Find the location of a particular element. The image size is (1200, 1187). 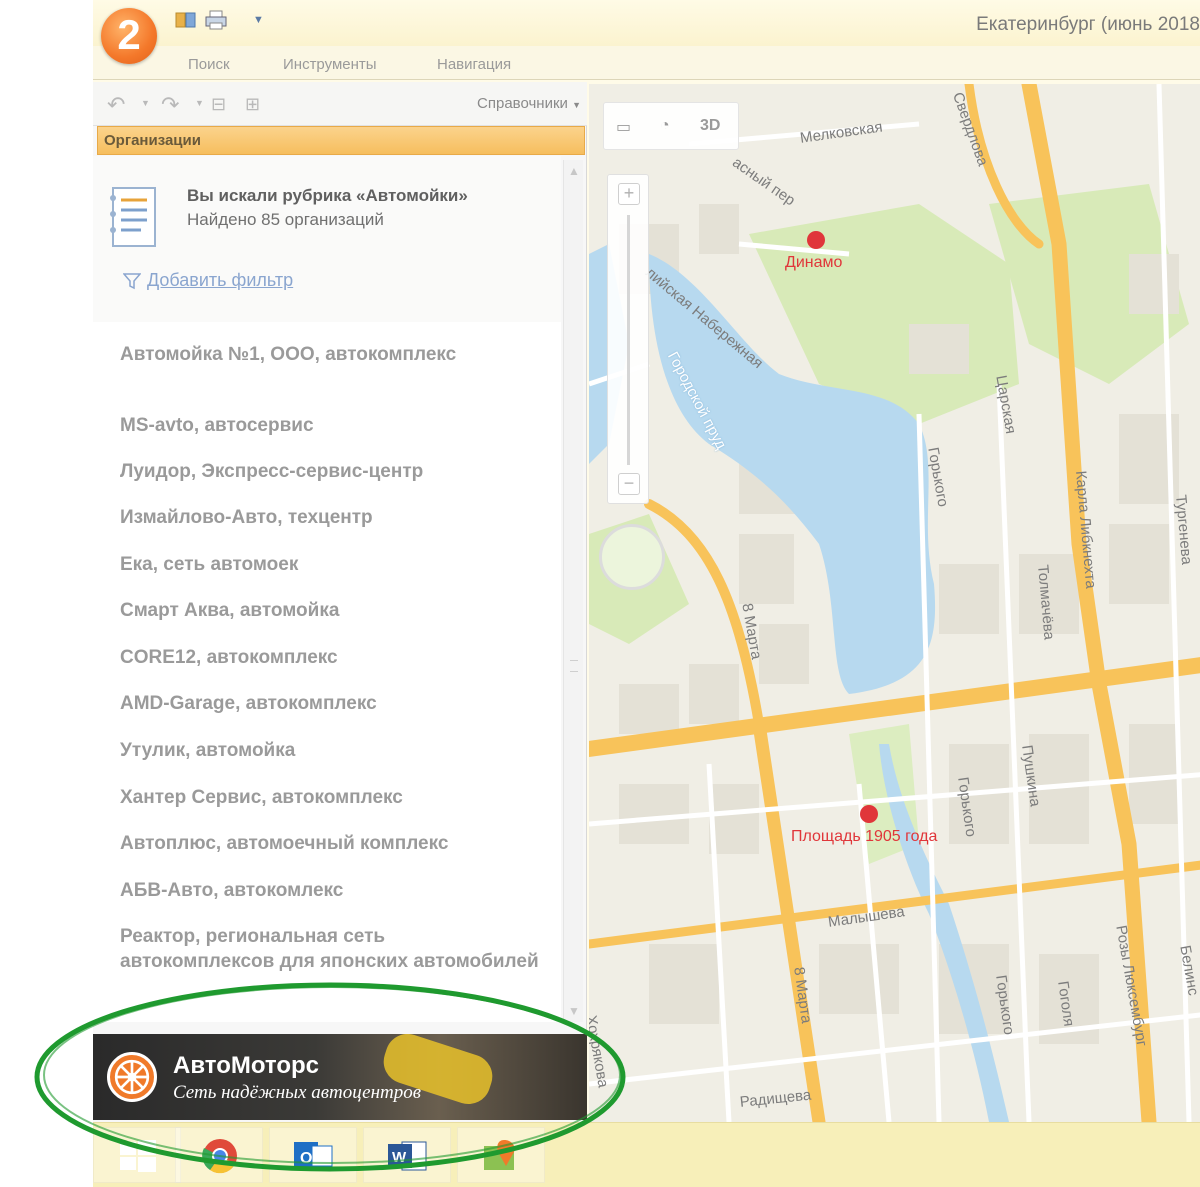

zoom-control: + − is located at coordinates (628, 339).